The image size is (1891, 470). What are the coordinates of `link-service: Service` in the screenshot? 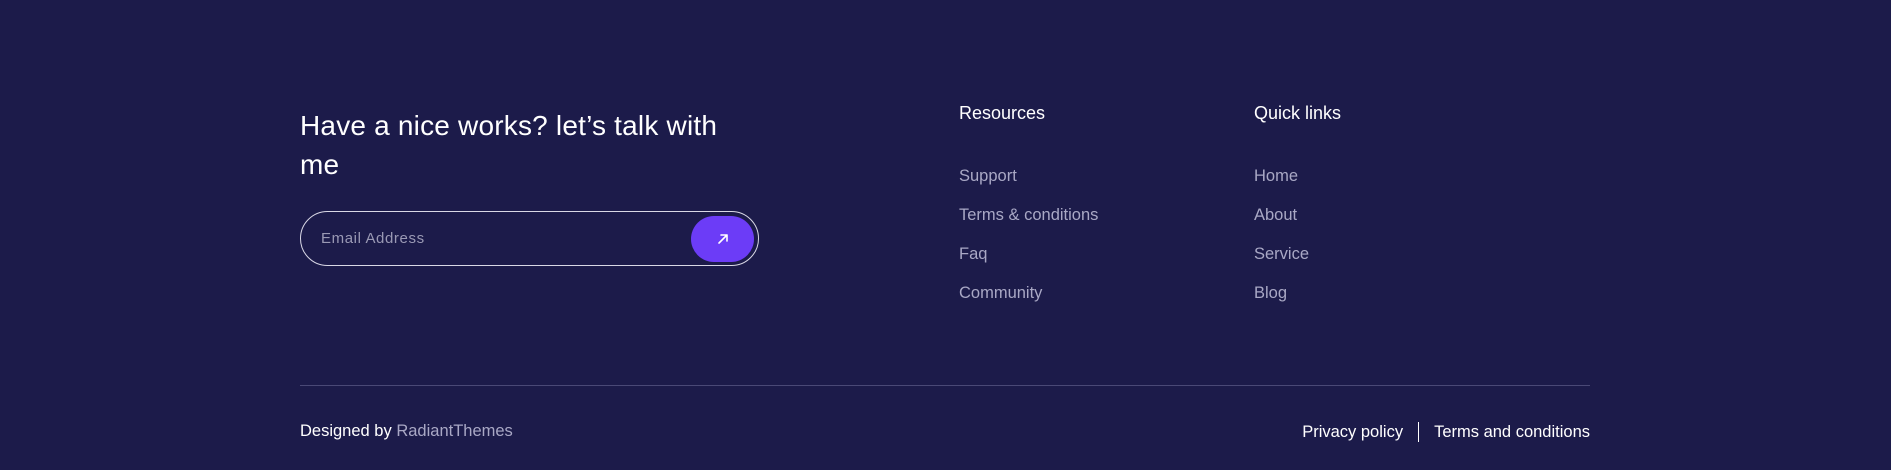 It's located at (1281, 254).